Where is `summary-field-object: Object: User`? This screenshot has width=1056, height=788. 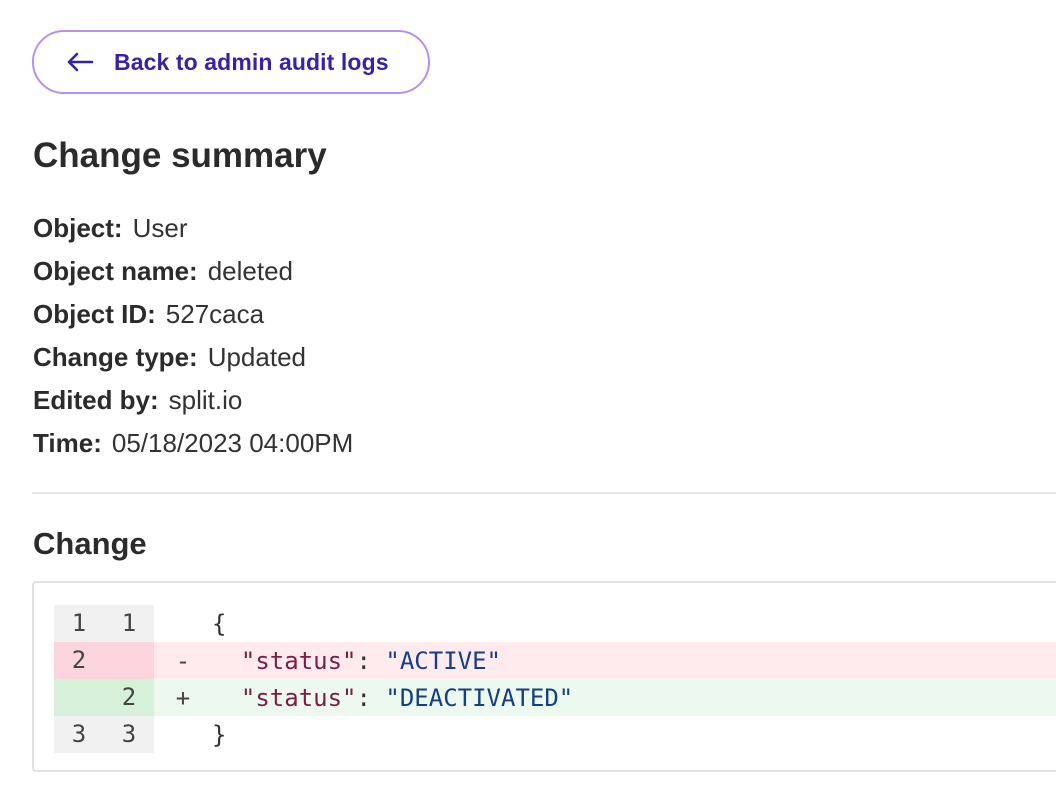 summary-field-object: Object: User is located at coordinates (193, 228).